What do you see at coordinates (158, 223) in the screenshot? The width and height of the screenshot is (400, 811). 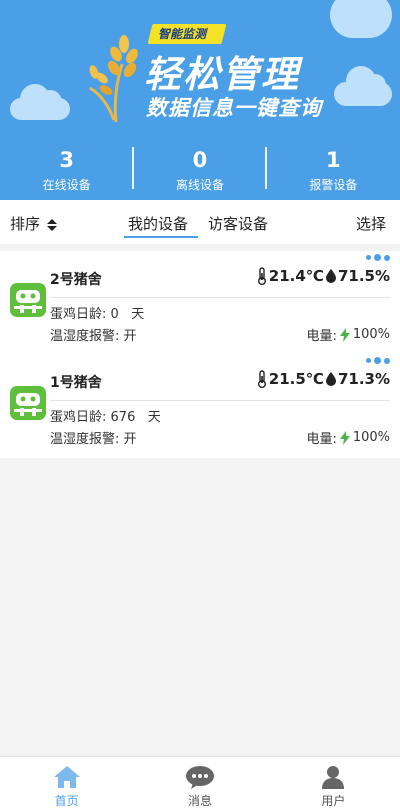 I see `tab-my-devices: 我的设备` at bounding box center [158, 223].